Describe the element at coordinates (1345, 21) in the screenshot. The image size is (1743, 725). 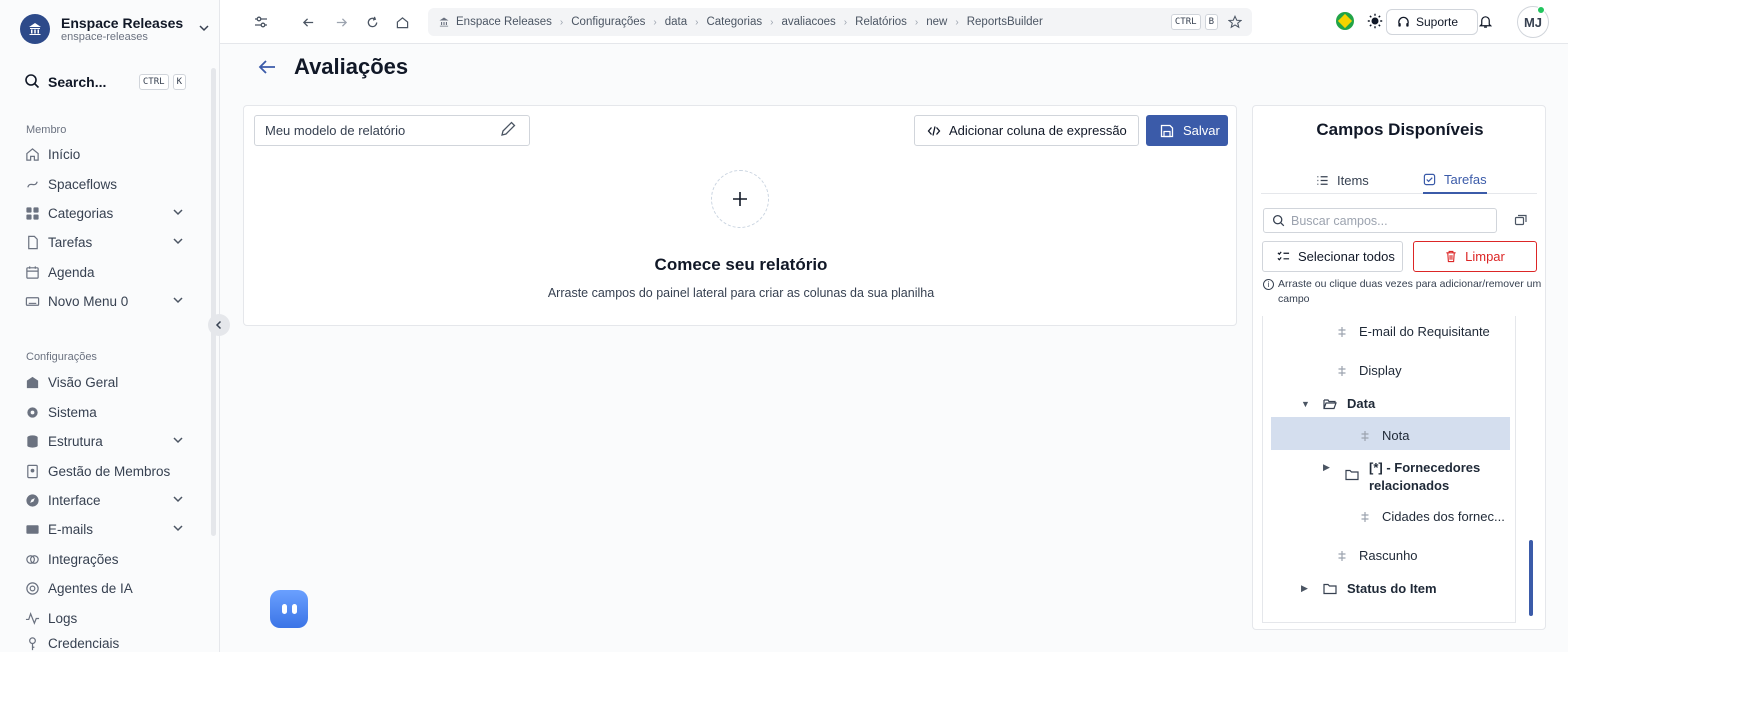
I see `brazil-flag-icon` at that location.